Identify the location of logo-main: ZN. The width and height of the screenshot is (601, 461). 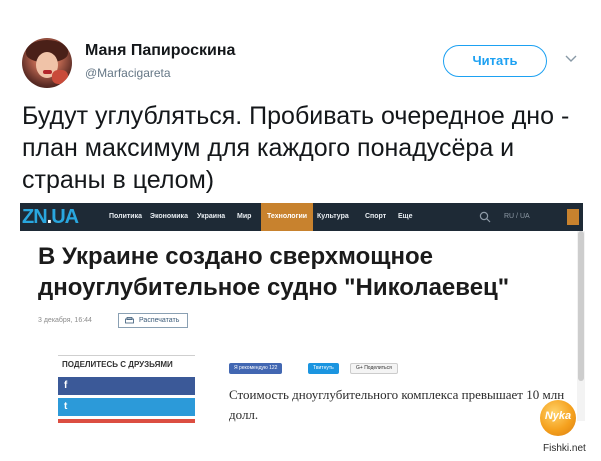
(35, 217).